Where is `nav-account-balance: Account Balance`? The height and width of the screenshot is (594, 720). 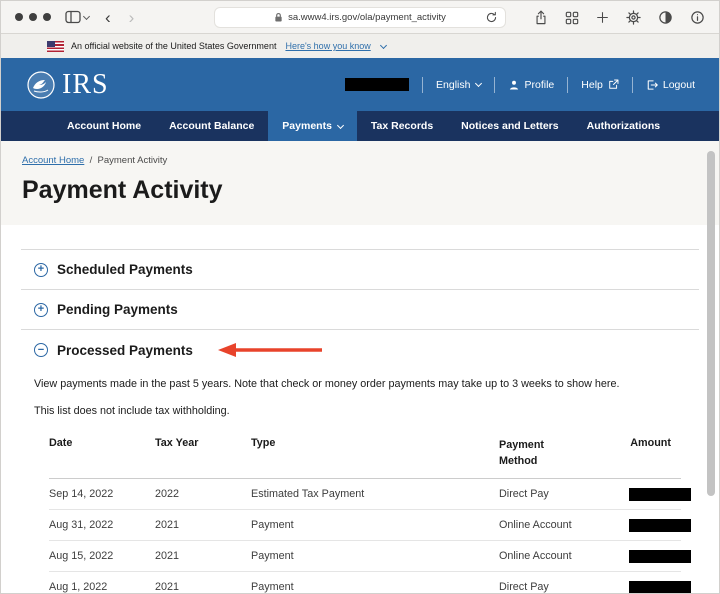
nav-account-balance: Account Balance is located at coordinates (211, 126).